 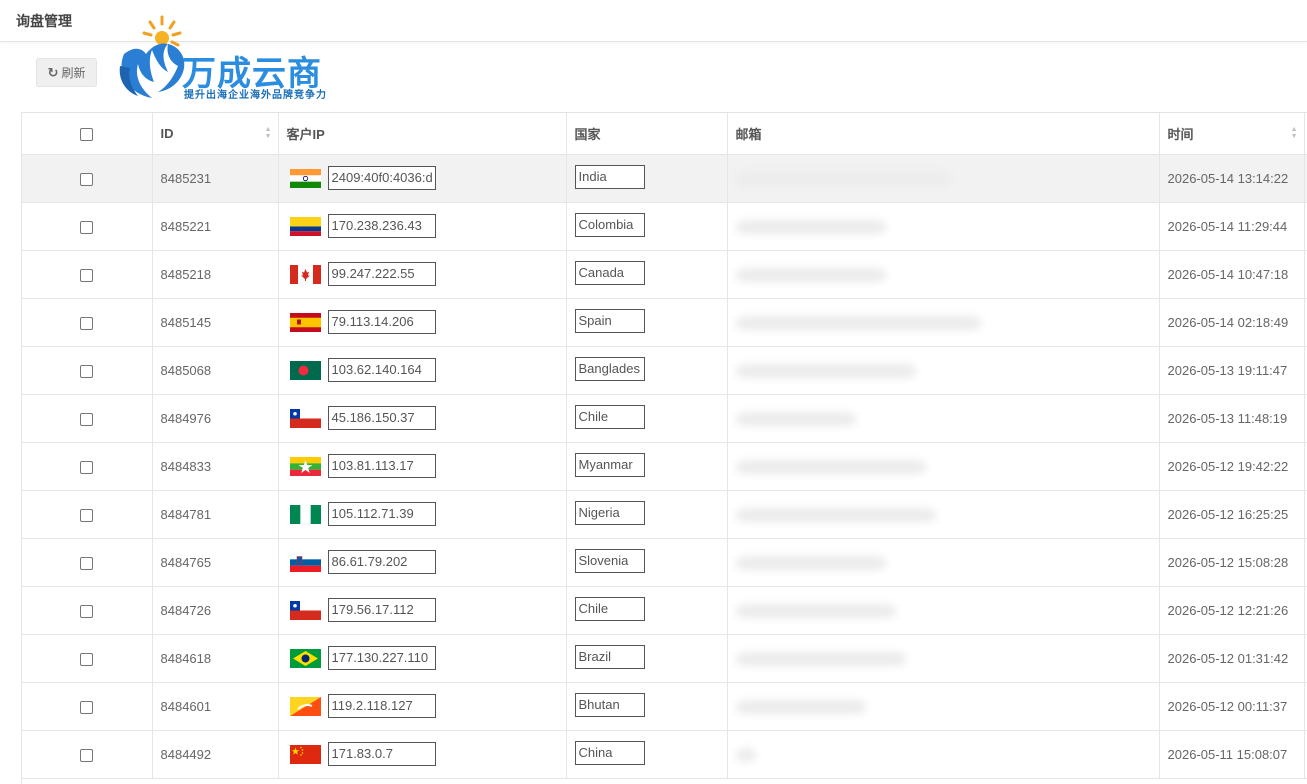 I want to click on row-time: 2026-05-12 19:42:22, so click(x=1232, y=466).